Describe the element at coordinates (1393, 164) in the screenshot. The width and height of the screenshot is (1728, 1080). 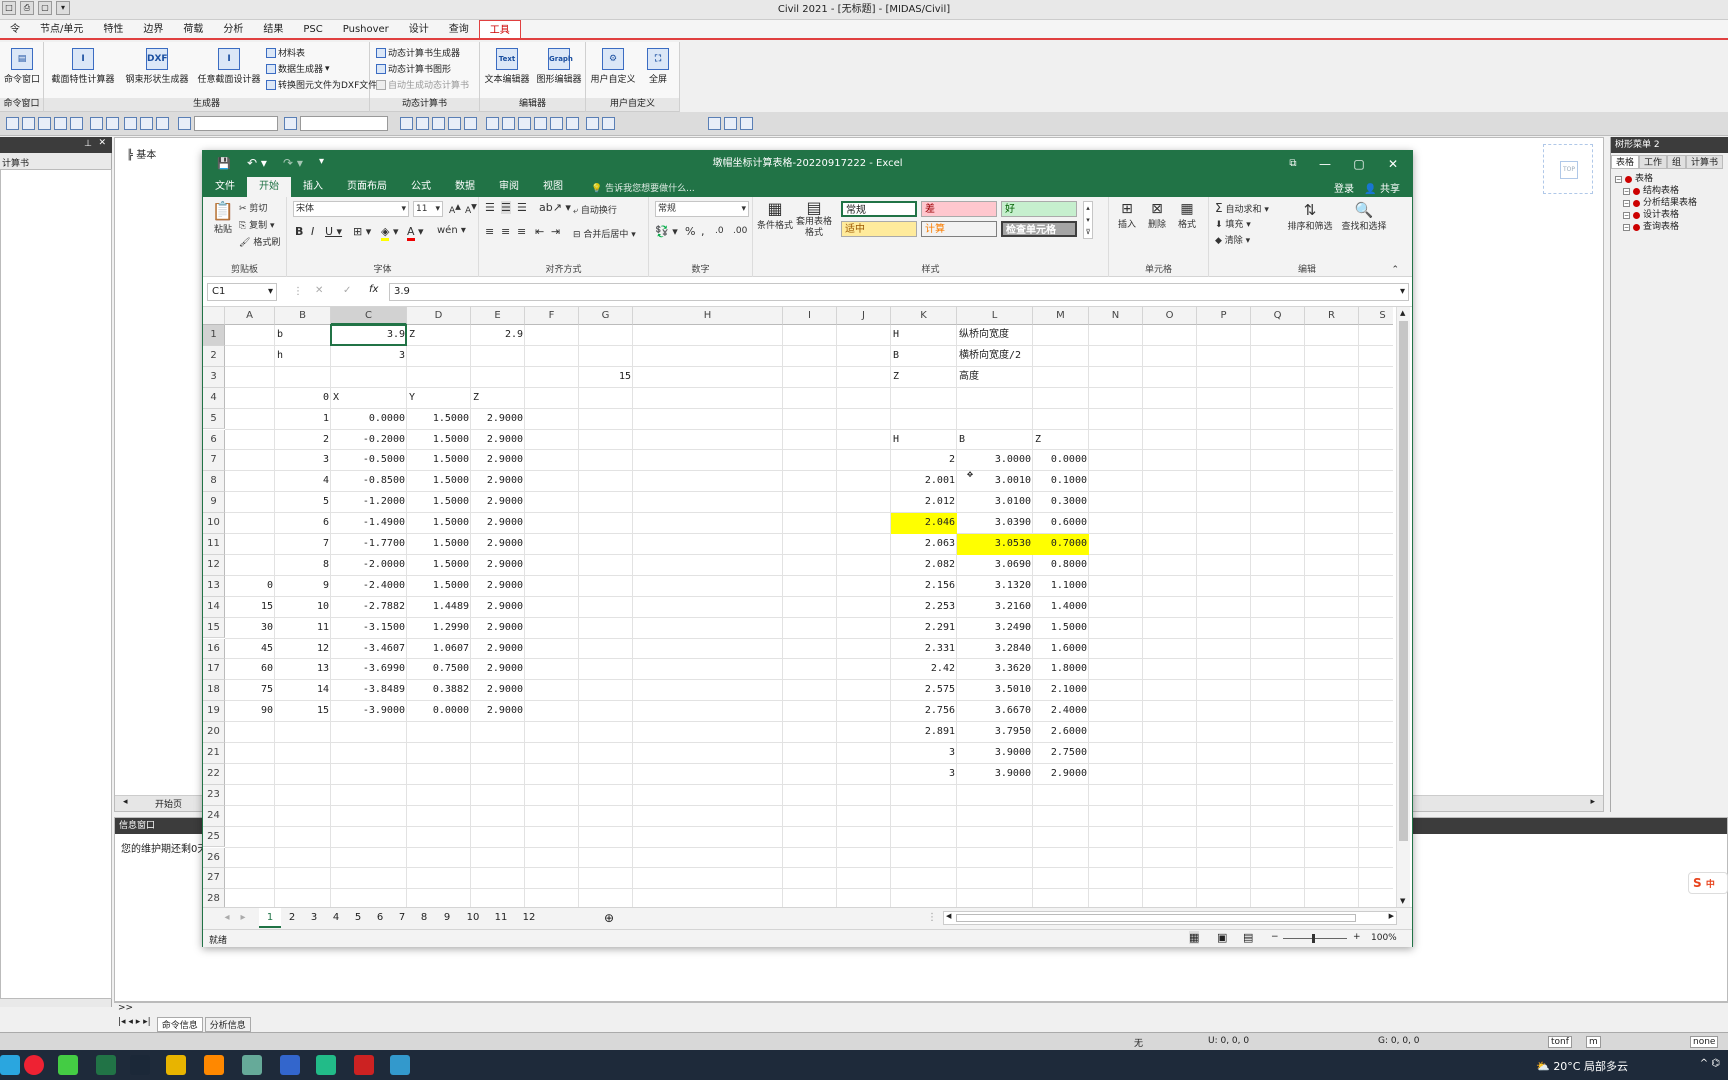
I see `close-button: ✕` at that location.